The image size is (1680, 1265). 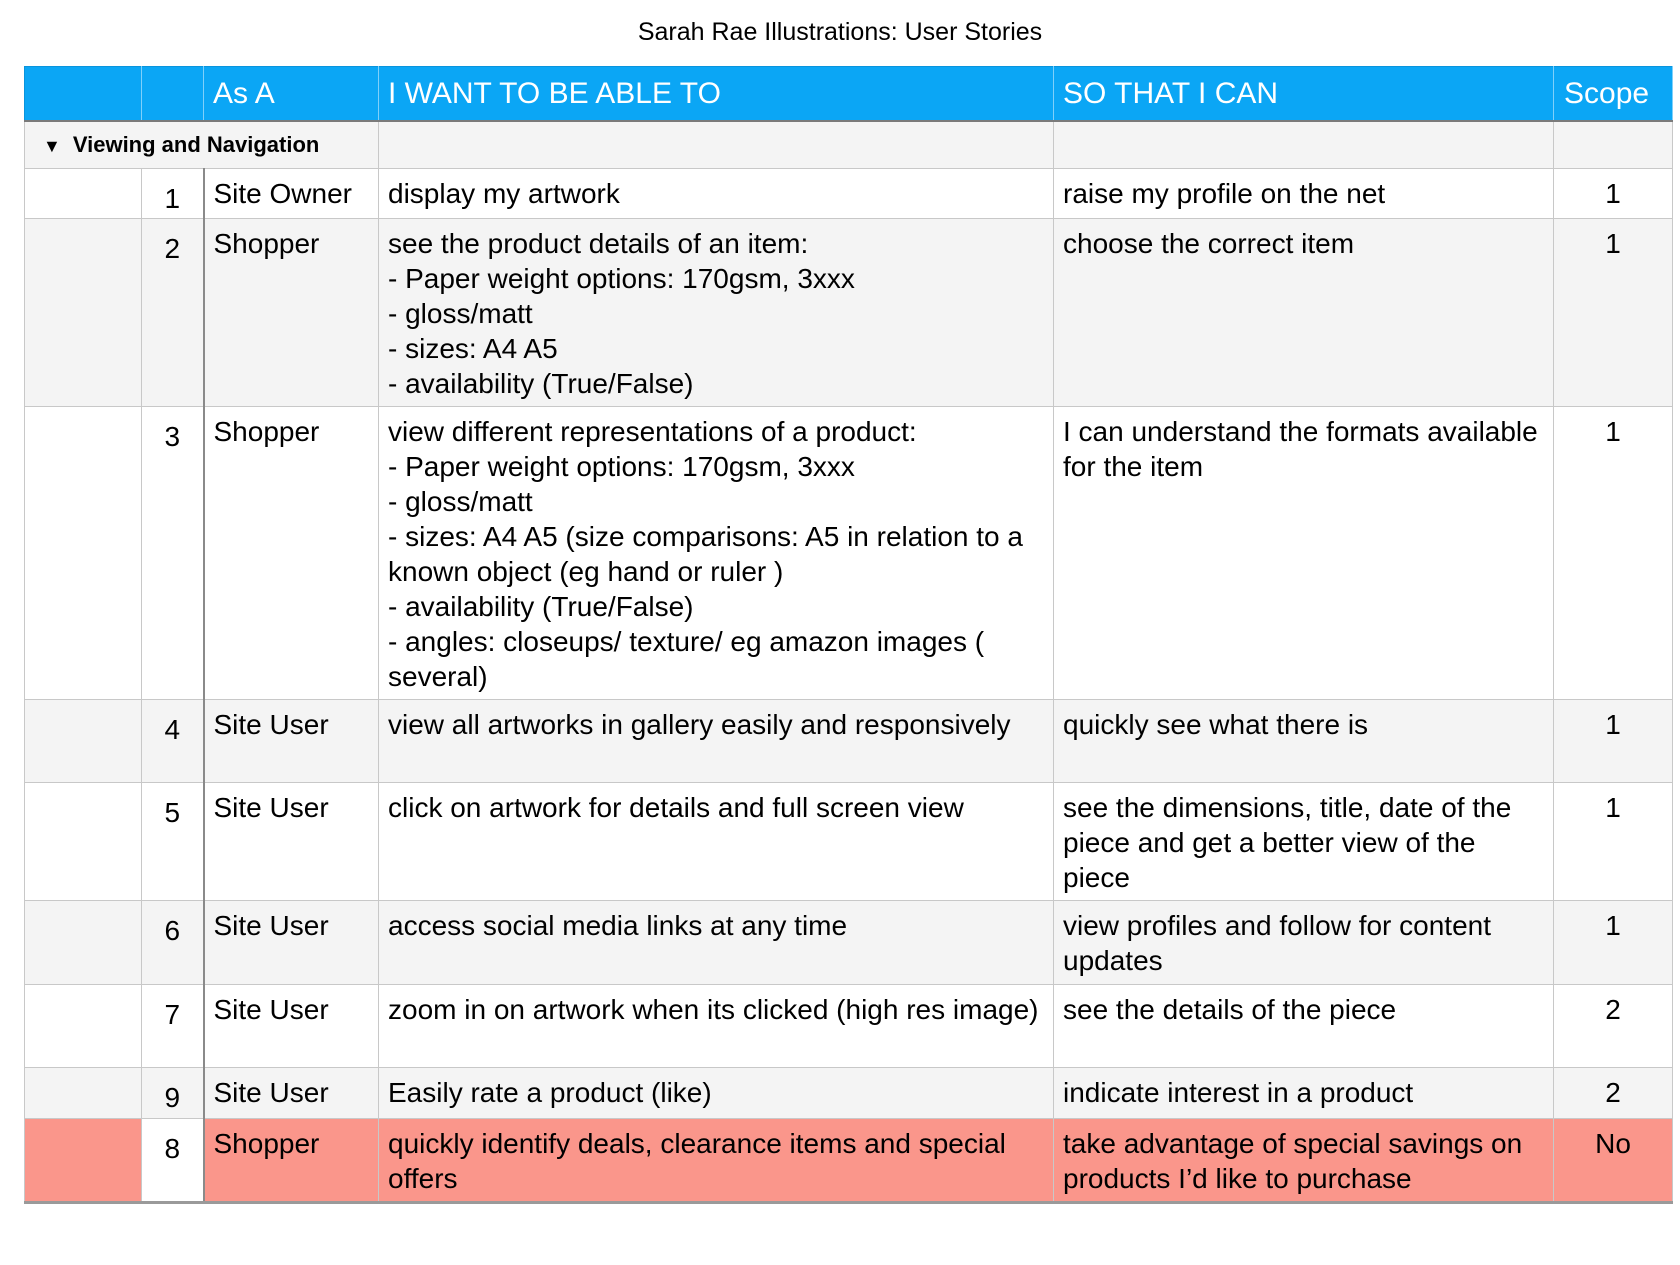 I want to click on so-that-cell: see the details of the piece, so click(x=1303, y=1026).